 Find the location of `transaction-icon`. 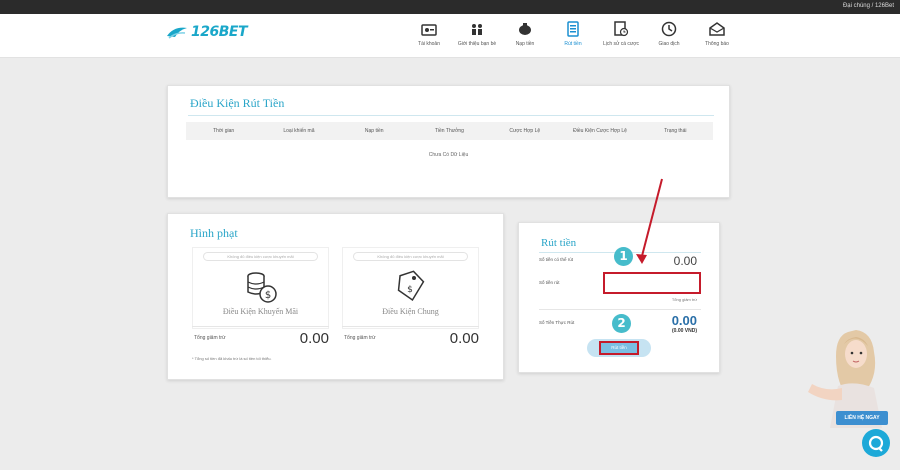

transaction-icon is located at coordinates (669, 29).